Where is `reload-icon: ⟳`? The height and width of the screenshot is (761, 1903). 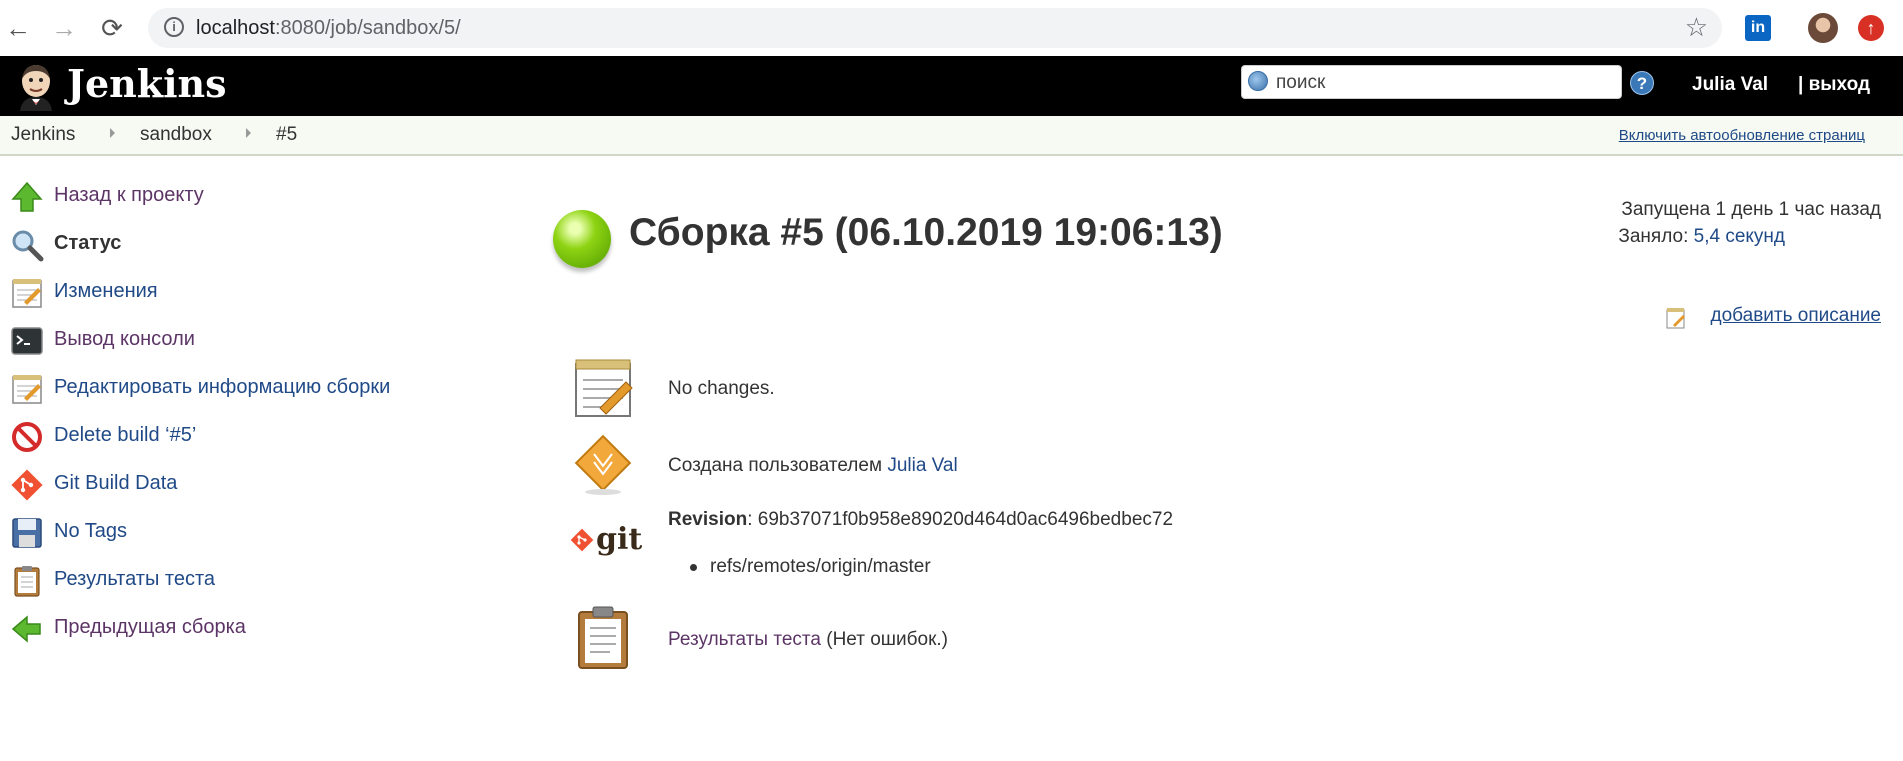
reload-icon: ⟳ is located at coordinates (112, 28).